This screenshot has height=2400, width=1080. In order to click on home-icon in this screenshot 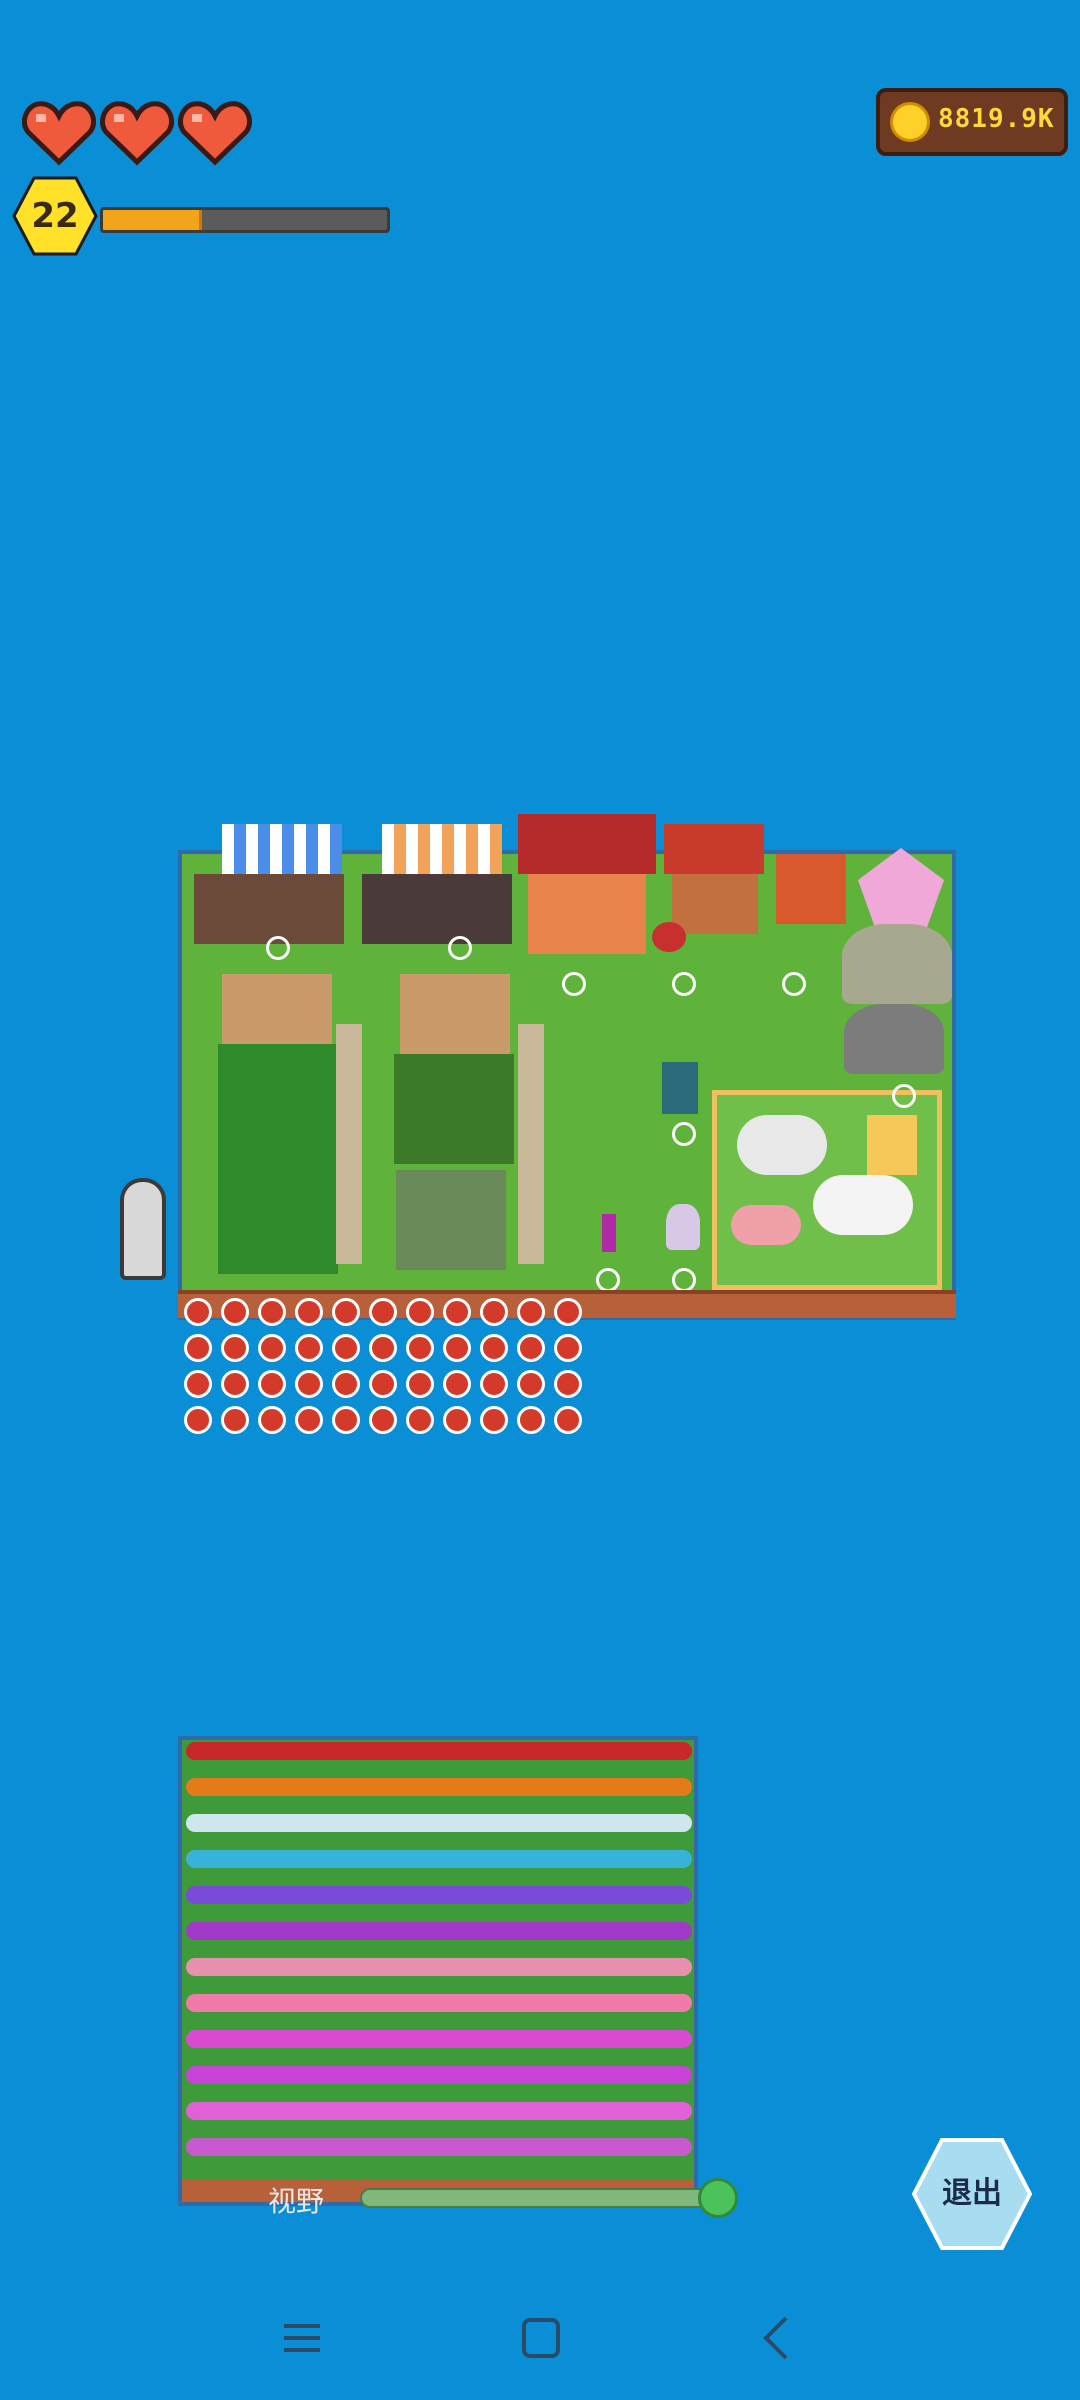, I will do `click(540, 2338)`.